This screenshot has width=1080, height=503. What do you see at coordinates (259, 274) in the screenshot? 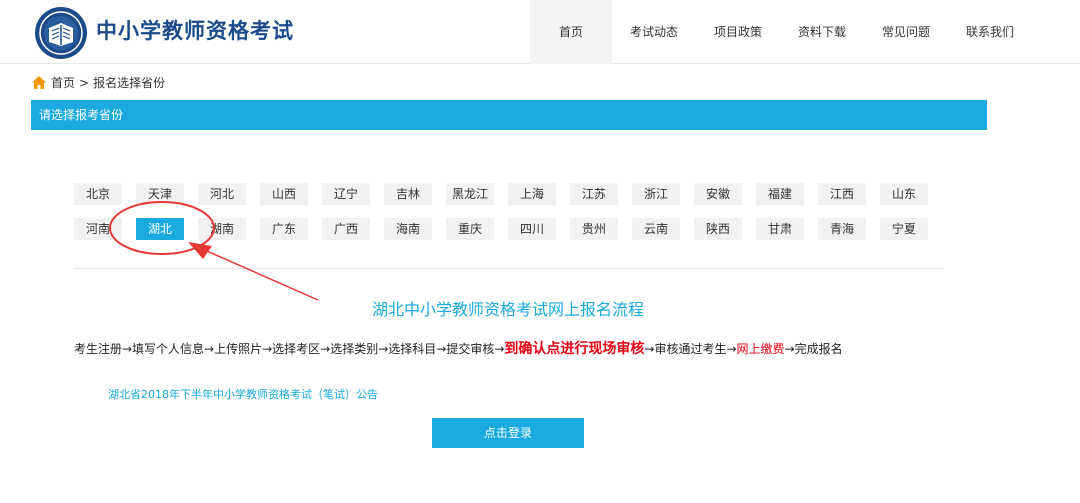
I see `annotation-arrow-line` at bounding box center [259, 274].